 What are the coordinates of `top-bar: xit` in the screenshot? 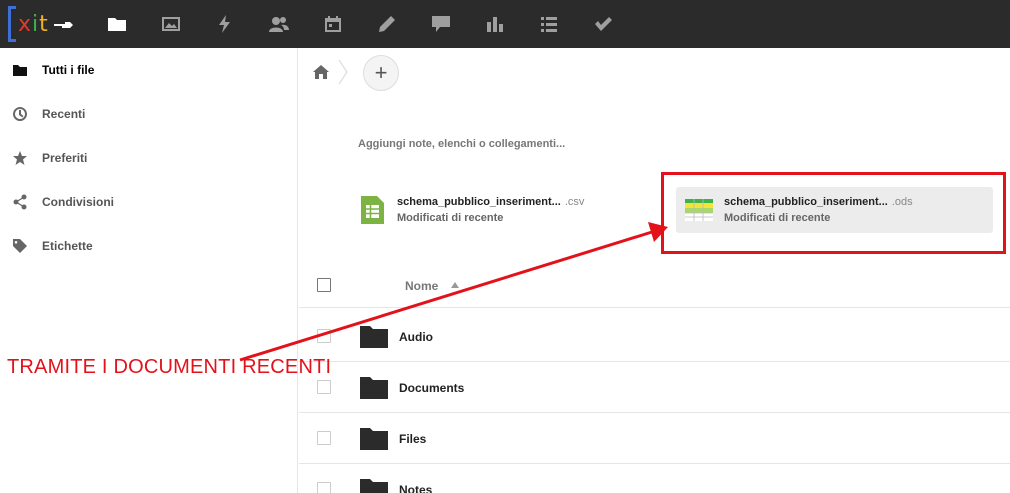 It's located at (505, 24).